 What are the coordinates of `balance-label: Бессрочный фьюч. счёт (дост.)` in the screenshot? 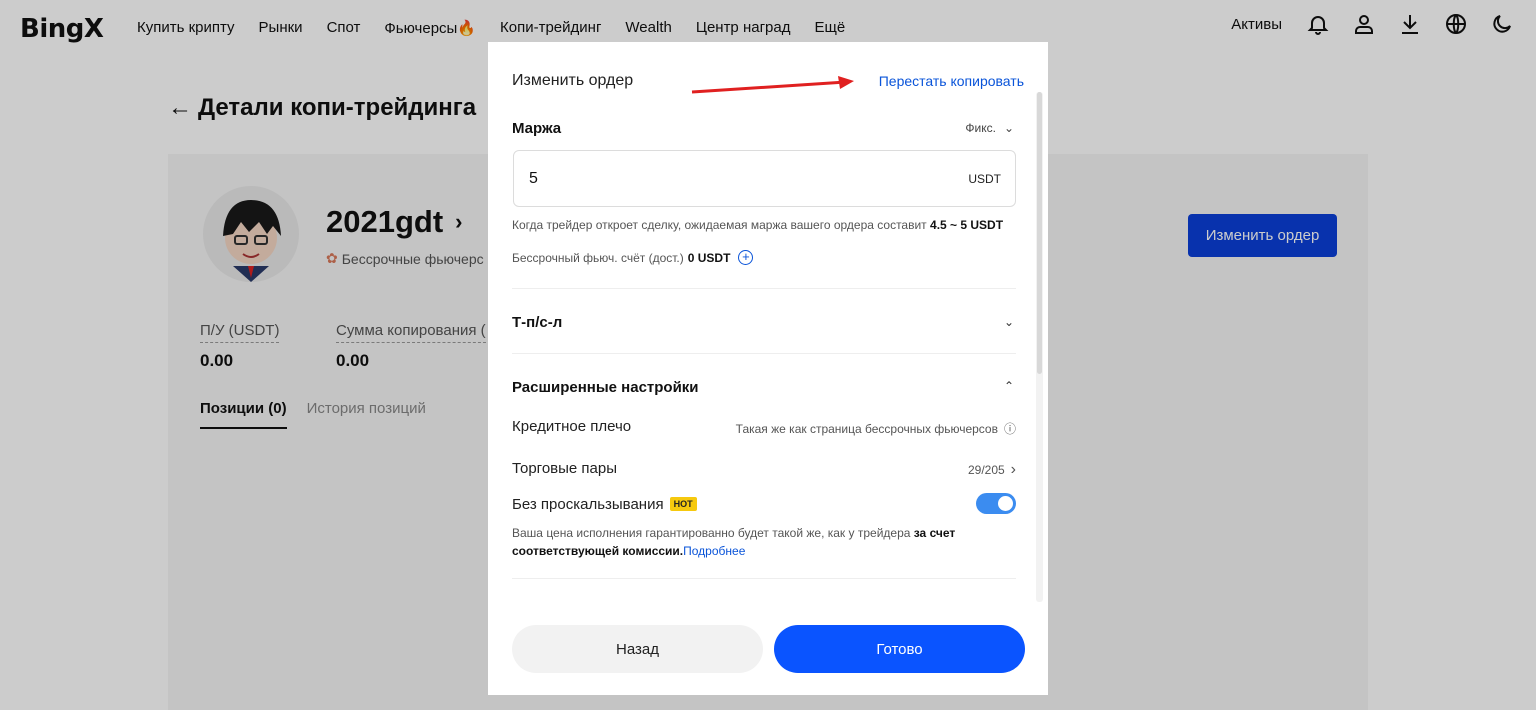 It's located at (598, 257).